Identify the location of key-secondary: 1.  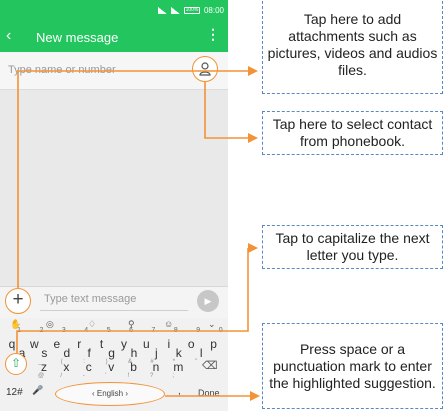
(19, 330).